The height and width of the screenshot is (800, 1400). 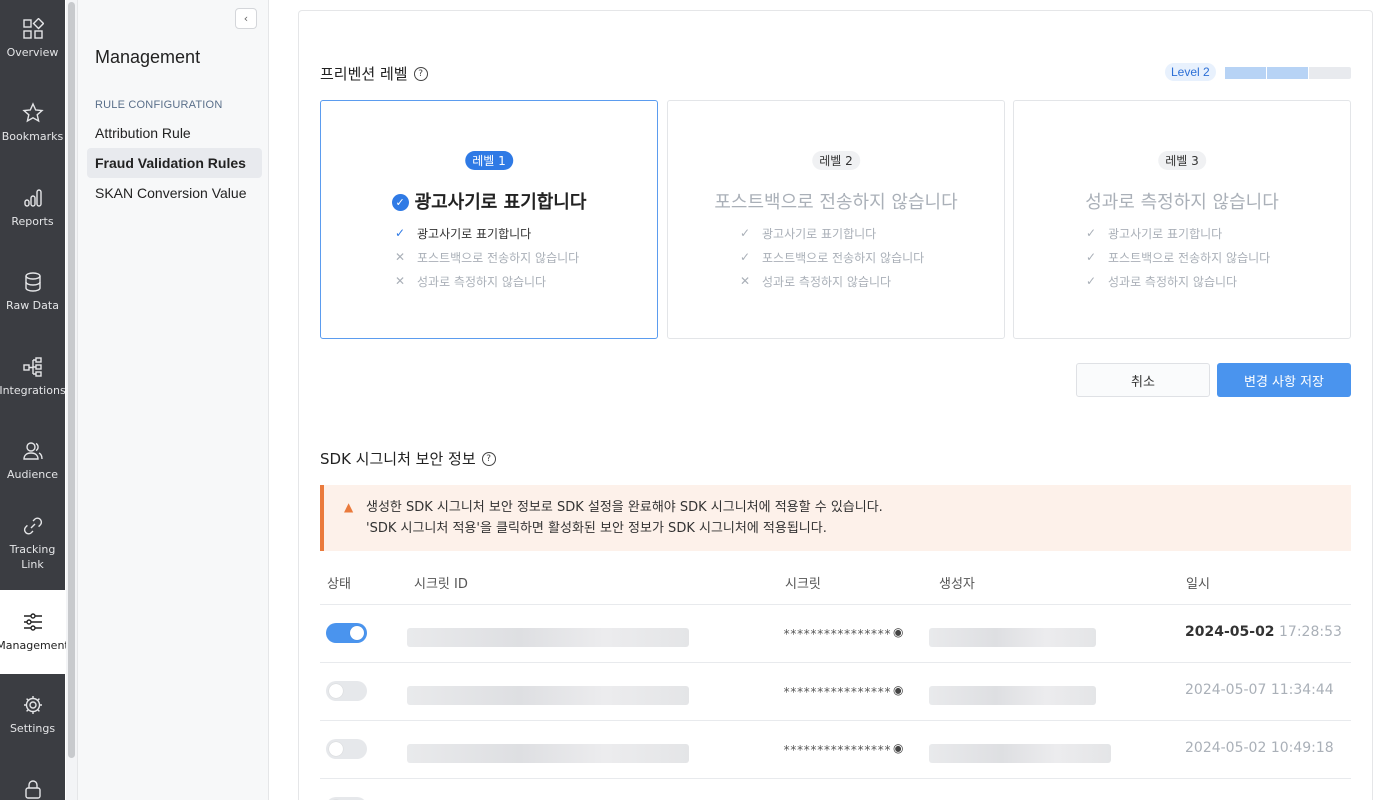 I want to click on rail-item-settings: Settings, so click(x=32, y=715).